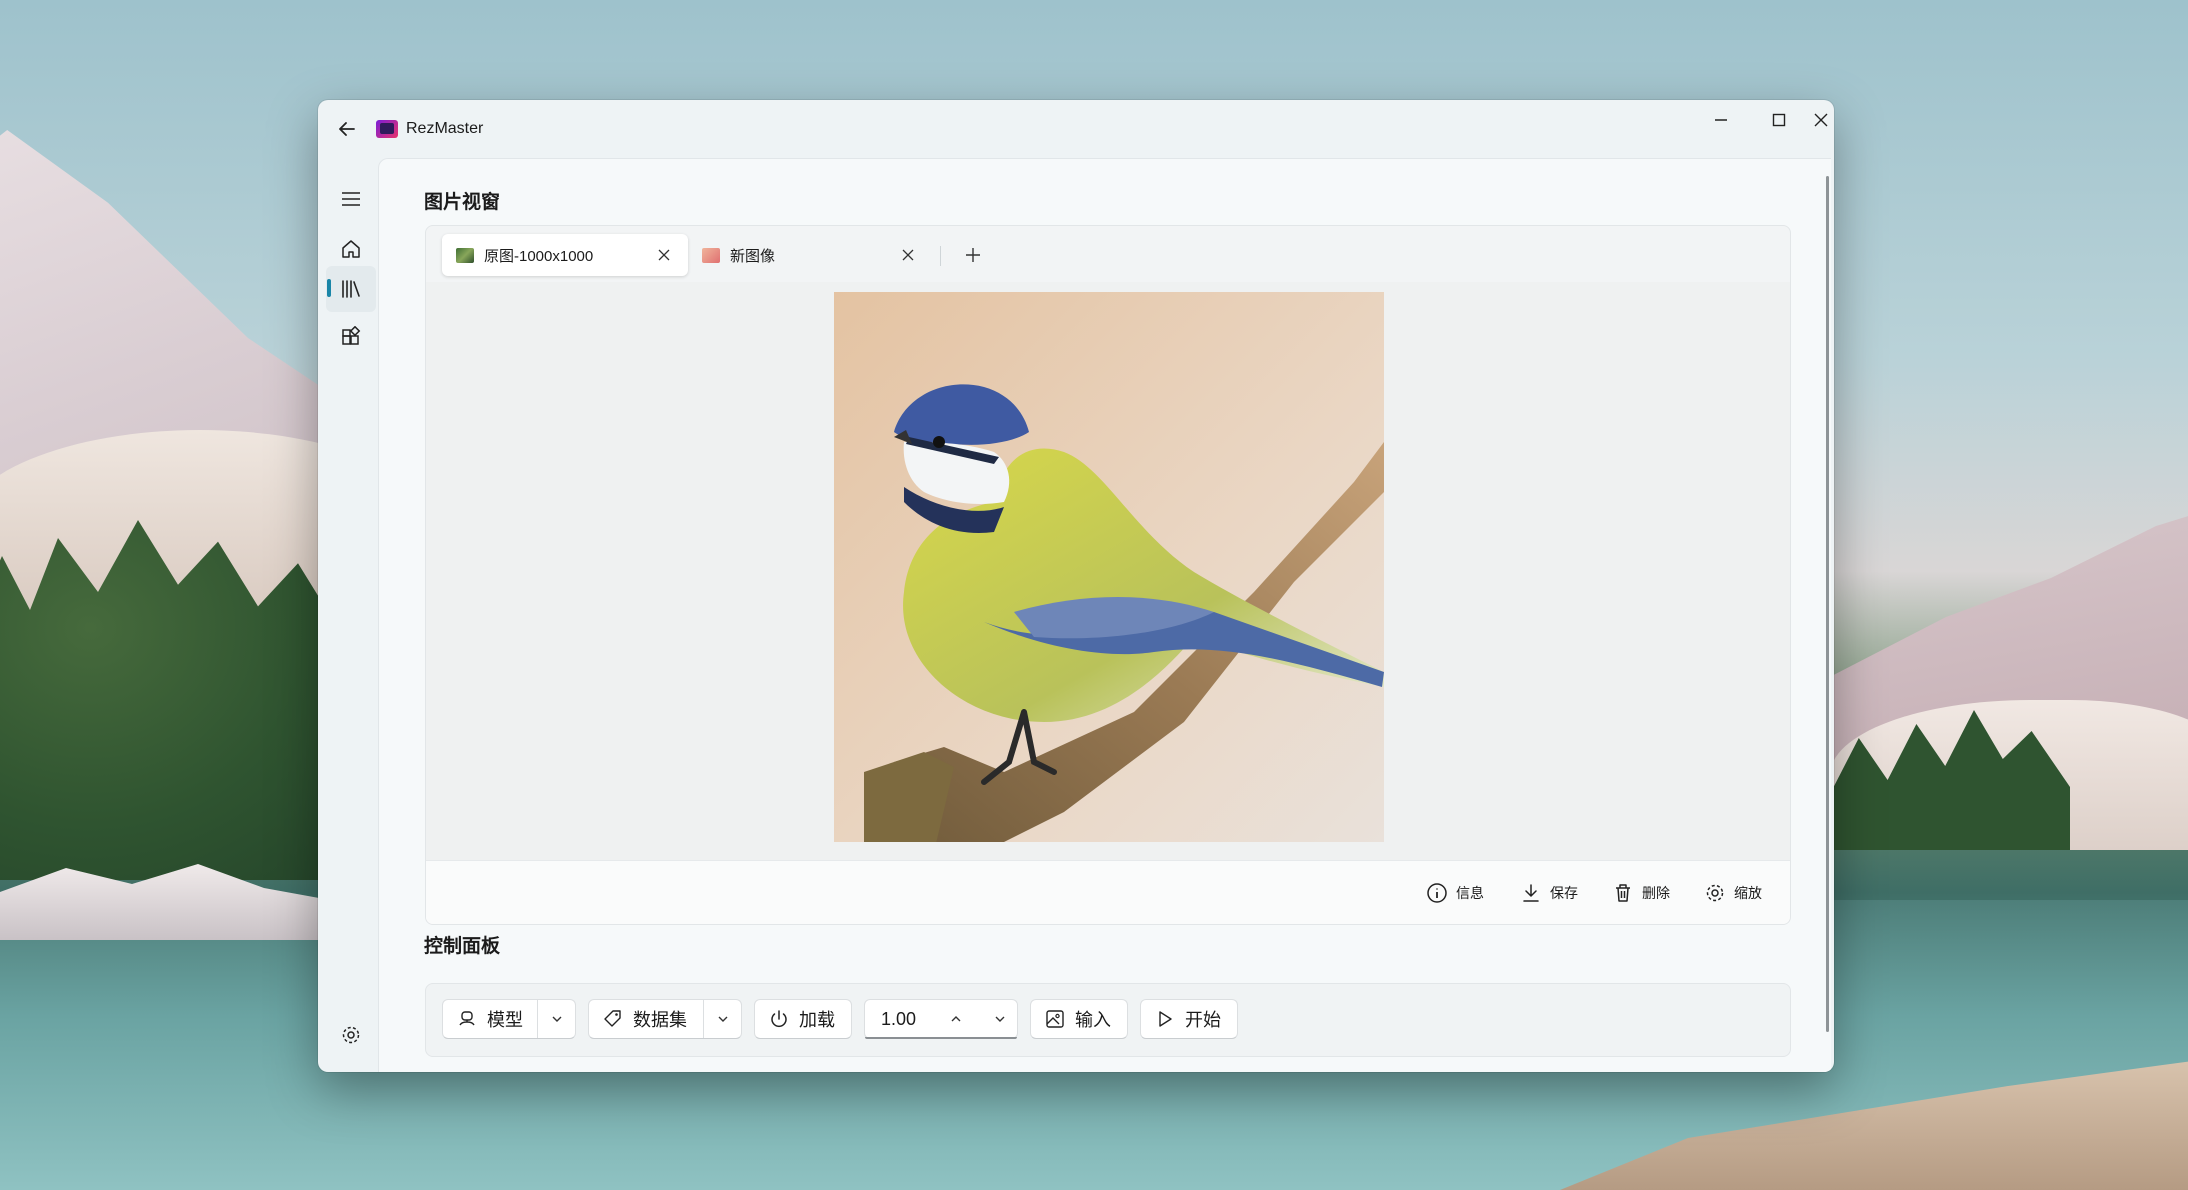  I want to click on tab-new-image: 新图像, so click(811, 255).